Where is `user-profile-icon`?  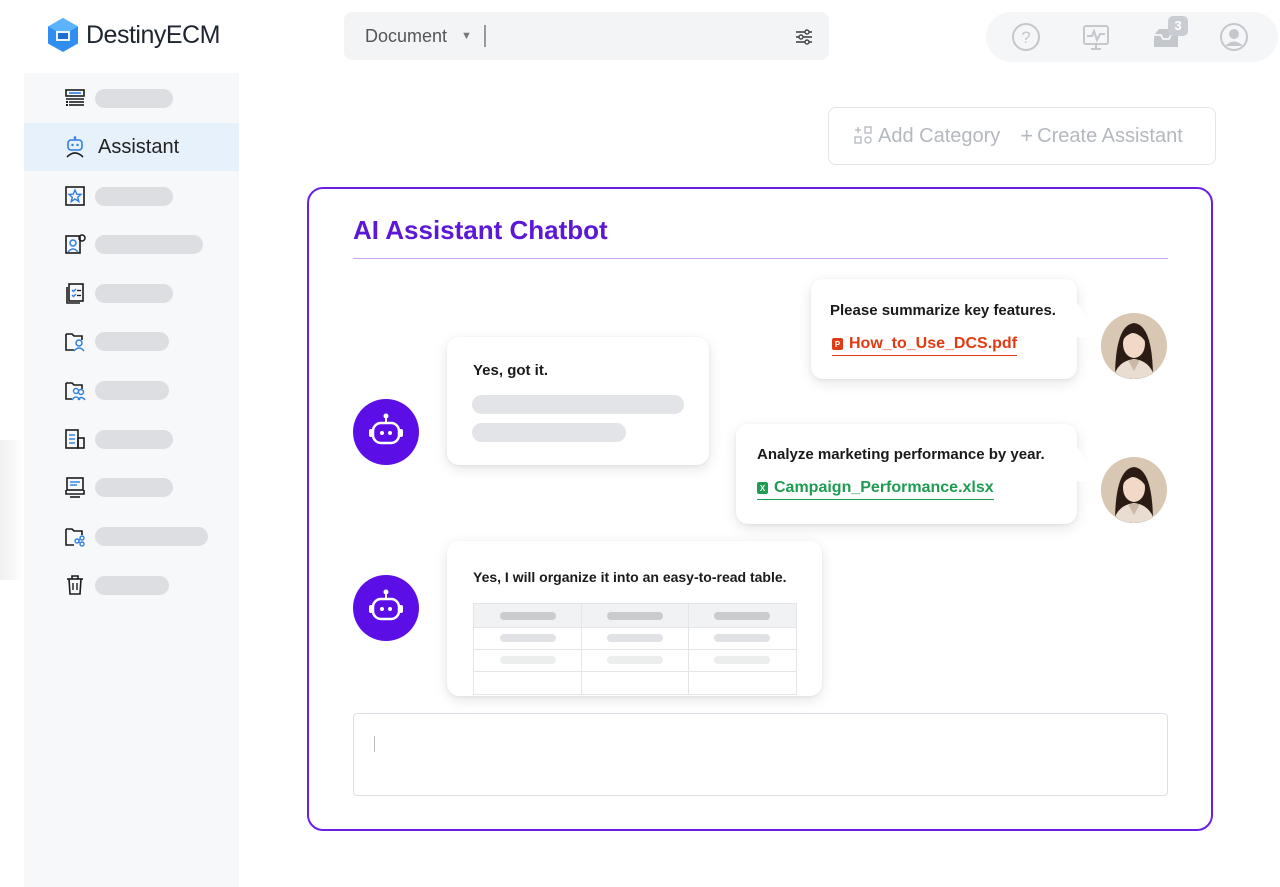 user-profile-icon is located at coordinates (1234, 37).